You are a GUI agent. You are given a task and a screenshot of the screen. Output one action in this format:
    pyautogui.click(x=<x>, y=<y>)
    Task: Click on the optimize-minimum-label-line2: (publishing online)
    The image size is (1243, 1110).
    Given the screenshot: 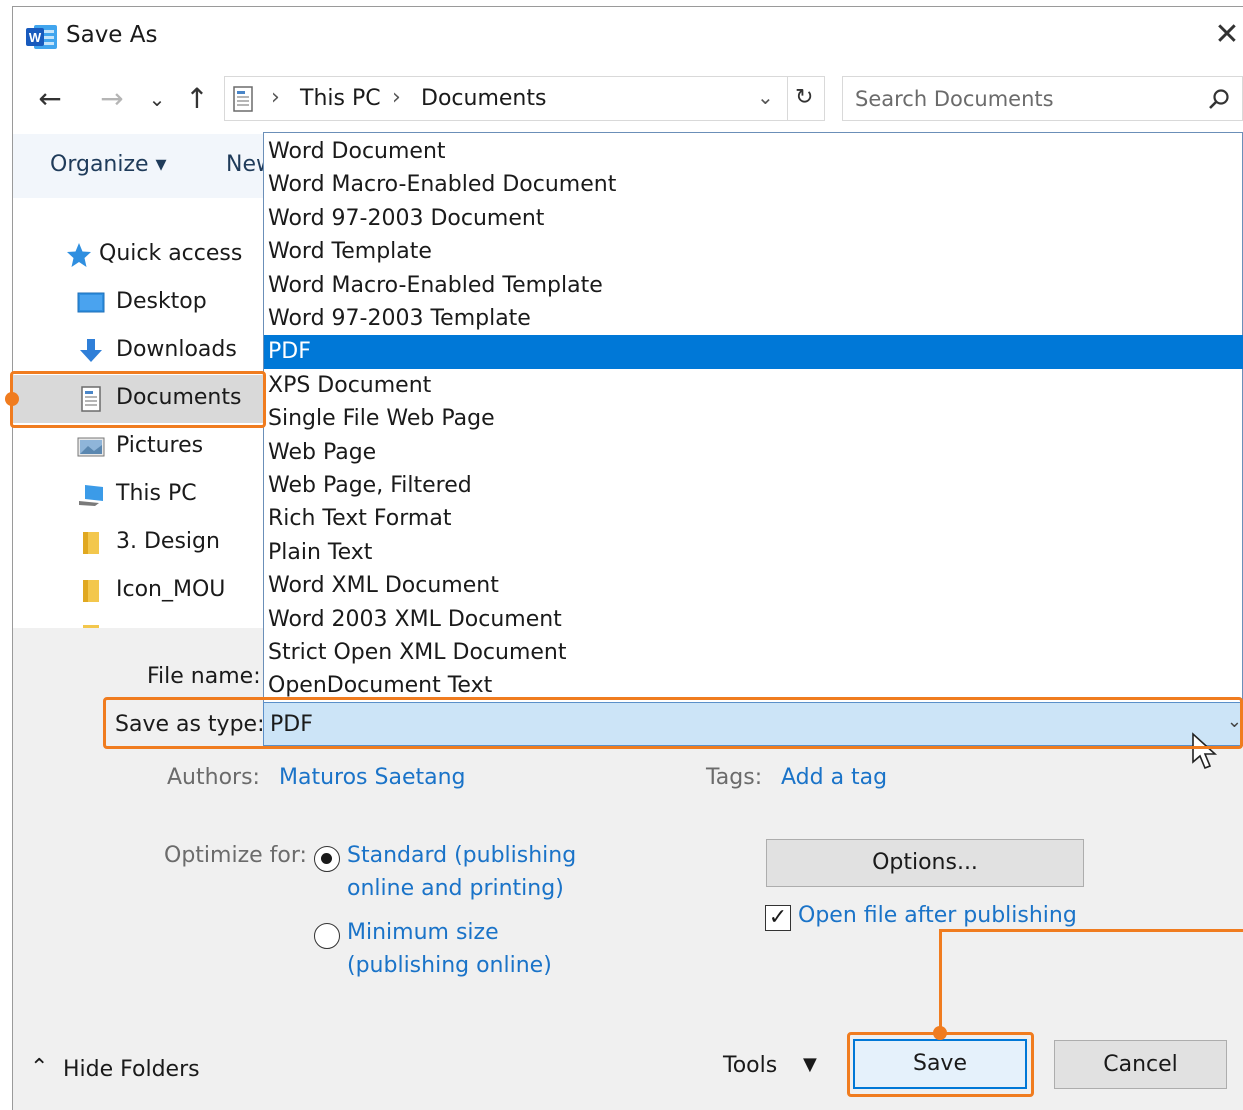 What is the action you would take?
    pyautogui.click(x=449, y=965)
    